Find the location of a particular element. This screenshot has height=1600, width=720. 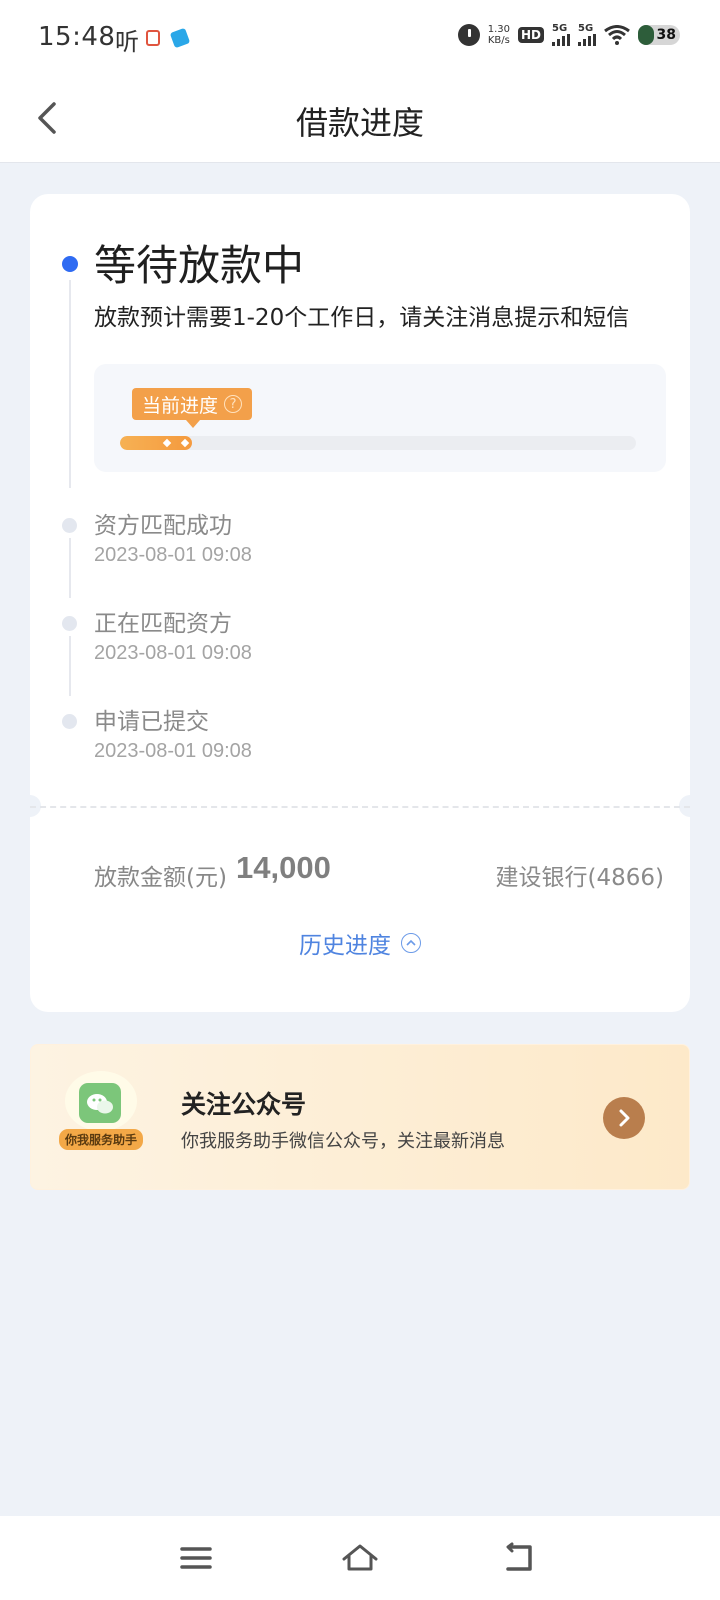

amount-label: 放款金额(元) is located at coordinates (160, 878).